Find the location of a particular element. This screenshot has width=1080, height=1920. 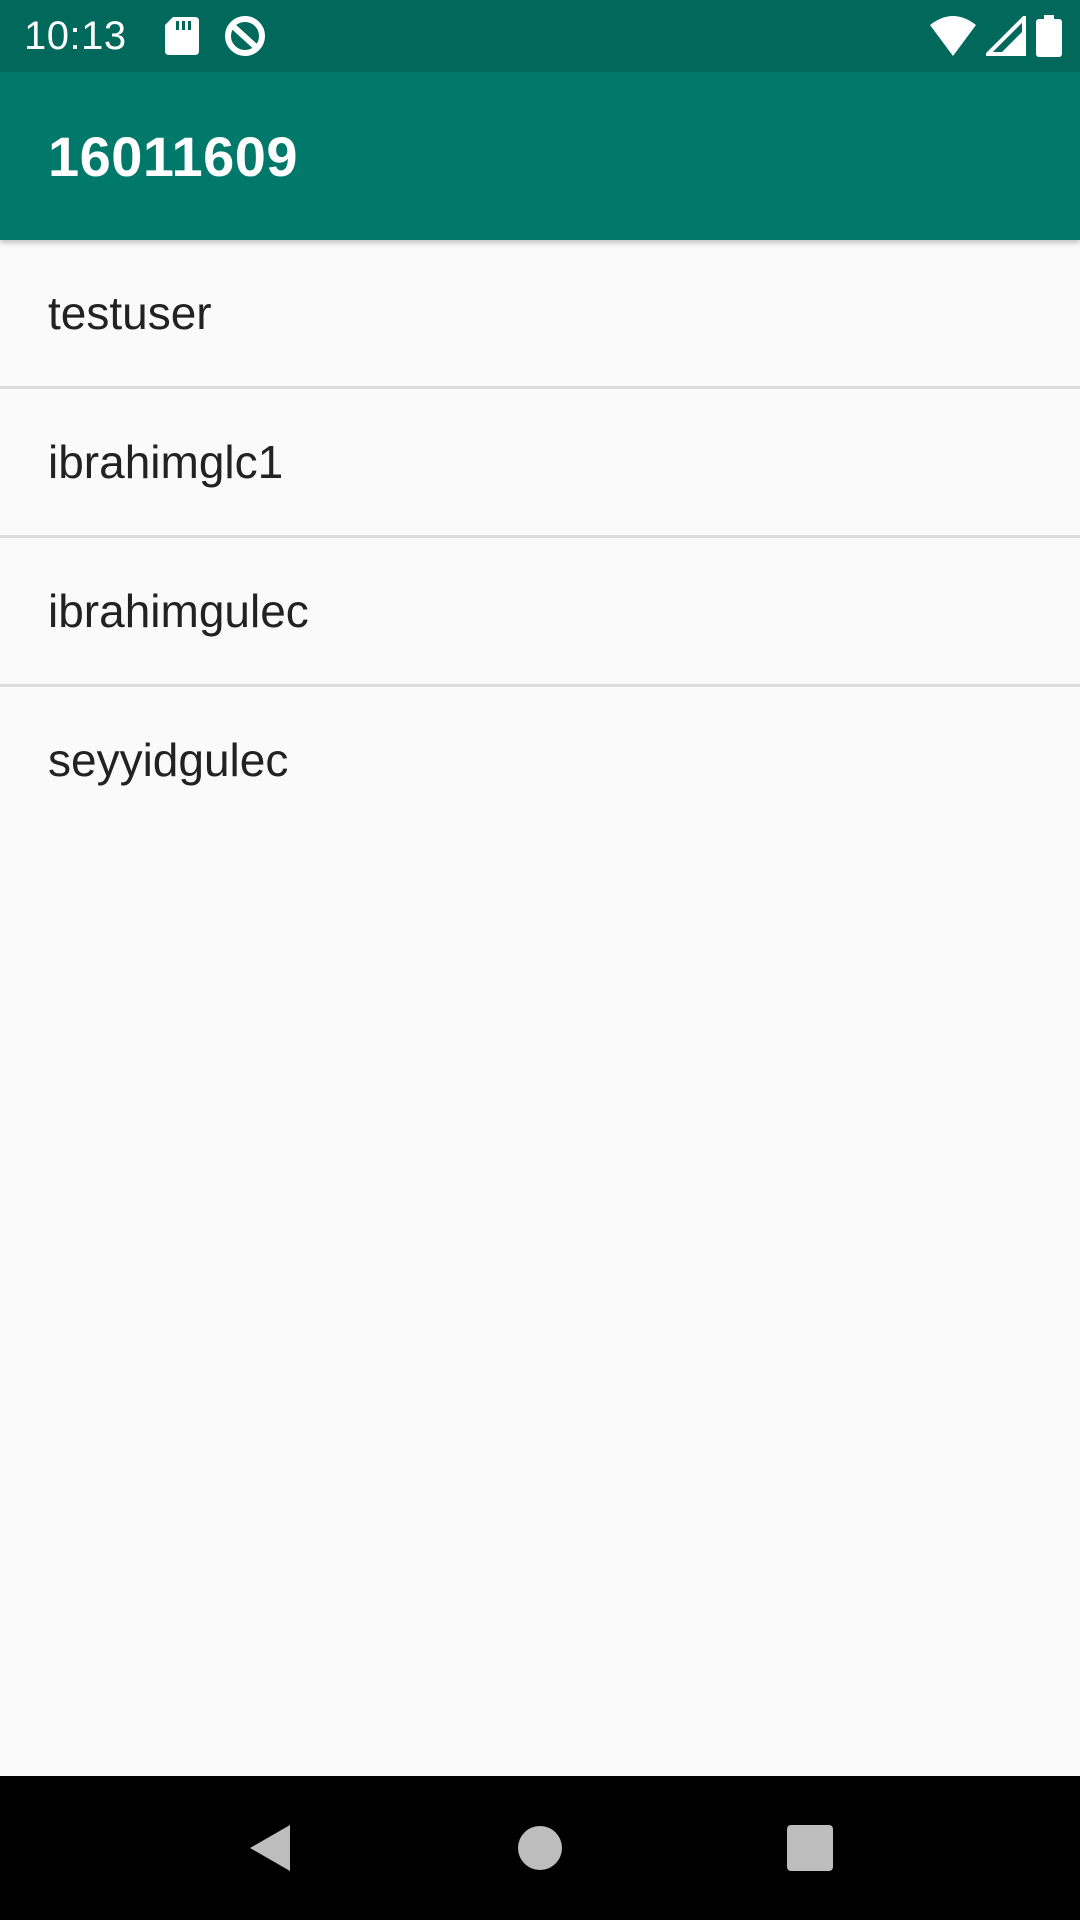

navigation-bar is located at coordinates (540, 1848).